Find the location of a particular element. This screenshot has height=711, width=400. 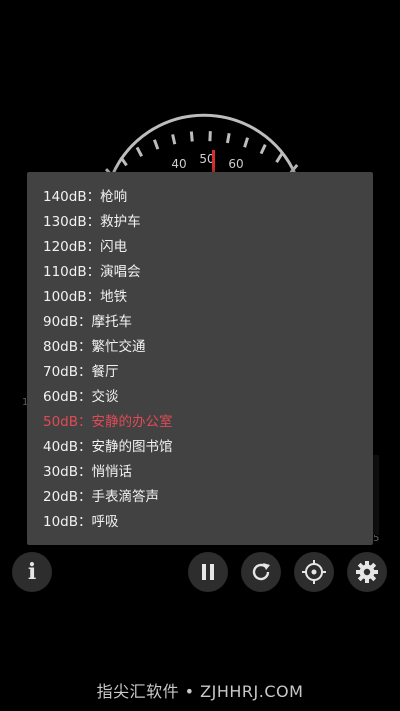

gear-icon is located at coordinates (367, 572).